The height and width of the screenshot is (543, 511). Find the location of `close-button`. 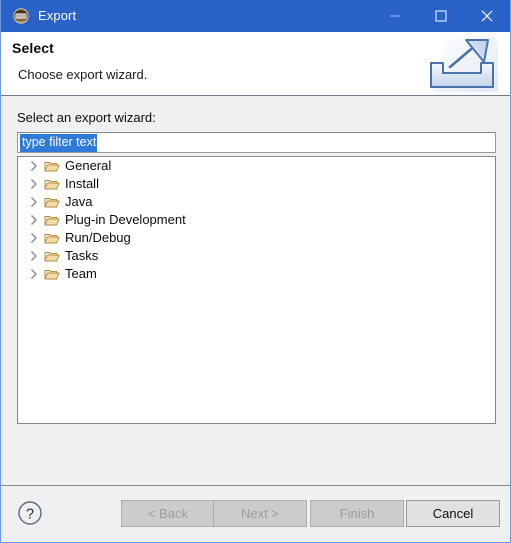

close-button is located at coordinates (487, 16).